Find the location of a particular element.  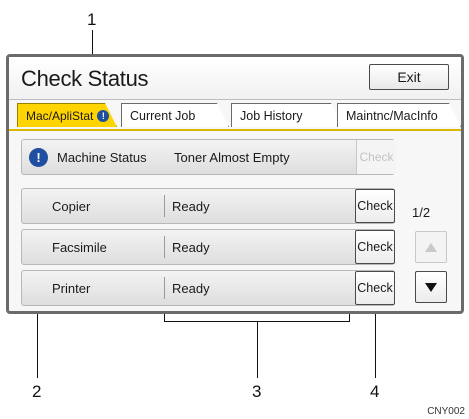

callout-4: 4 is located at coordinates (375, 391).